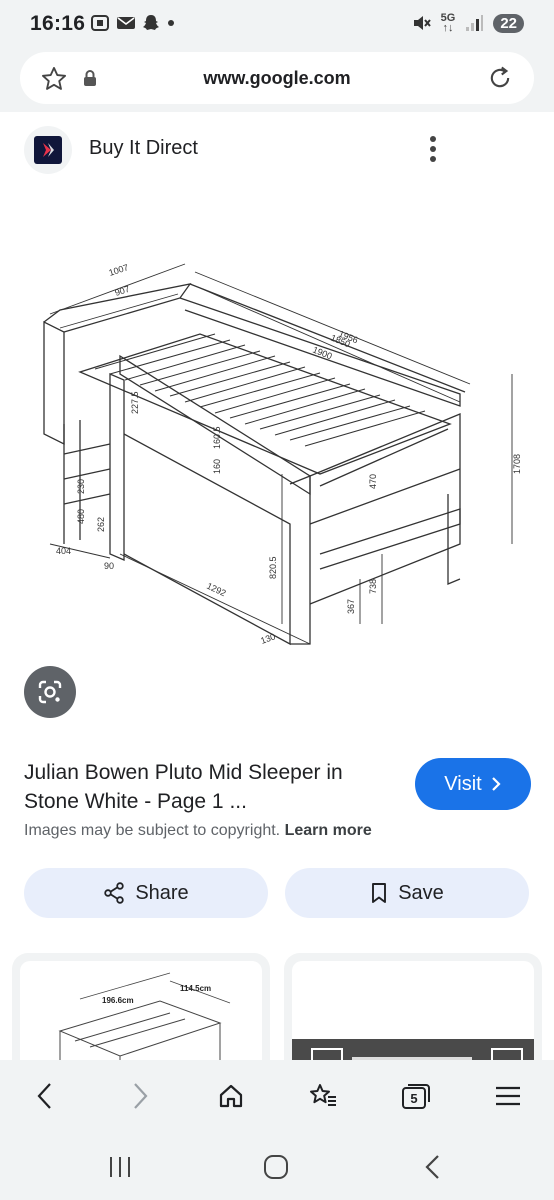 This screenshot has width=554, height=1200. I want to click on chevron-left-icon, so click(44, 1096).